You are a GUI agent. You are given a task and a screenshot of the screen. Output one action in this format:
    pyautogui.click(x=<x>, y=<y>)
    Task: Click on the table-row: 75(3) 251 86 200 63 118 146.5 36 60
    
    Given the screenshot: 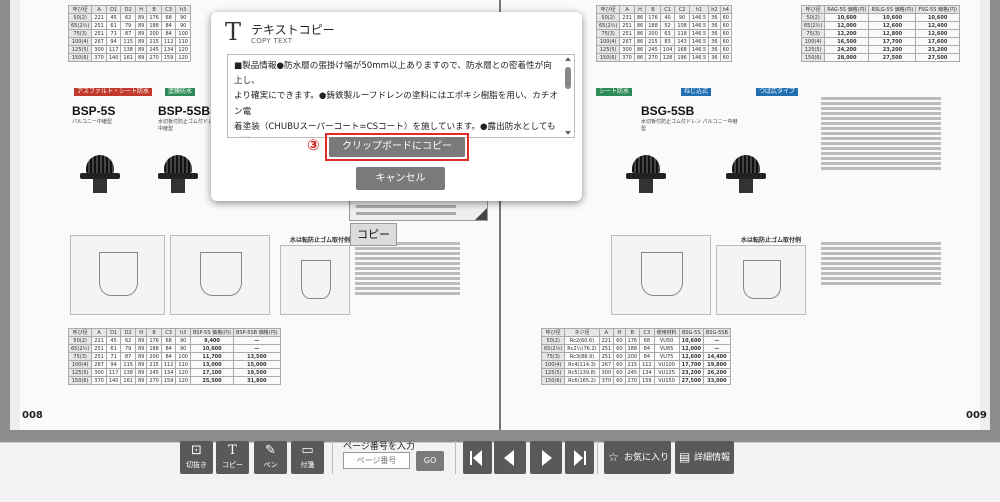 What is the action you would take?
    pyautogui.click(x=663, y=33)
    